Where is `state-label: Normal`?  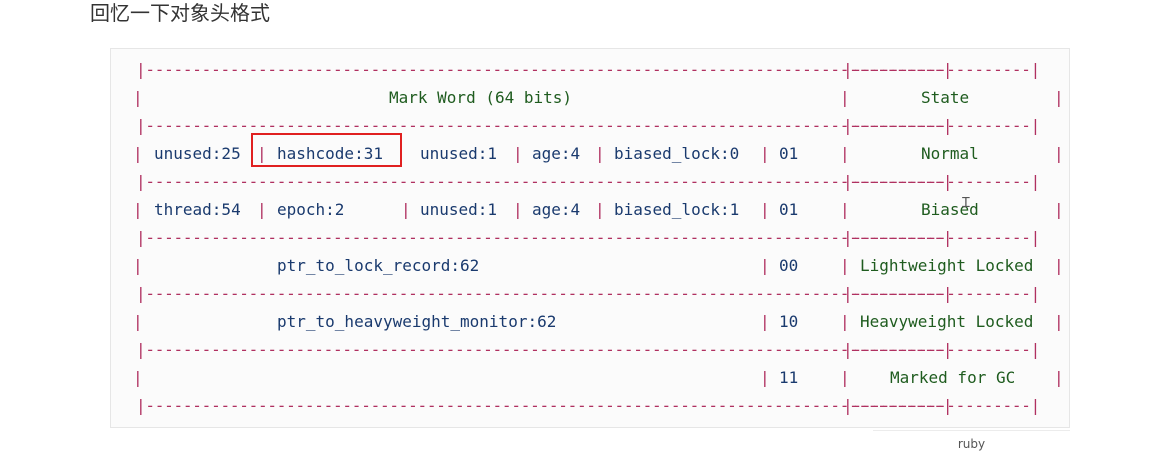 state-label: Normal is located at coordinates (950, 153).